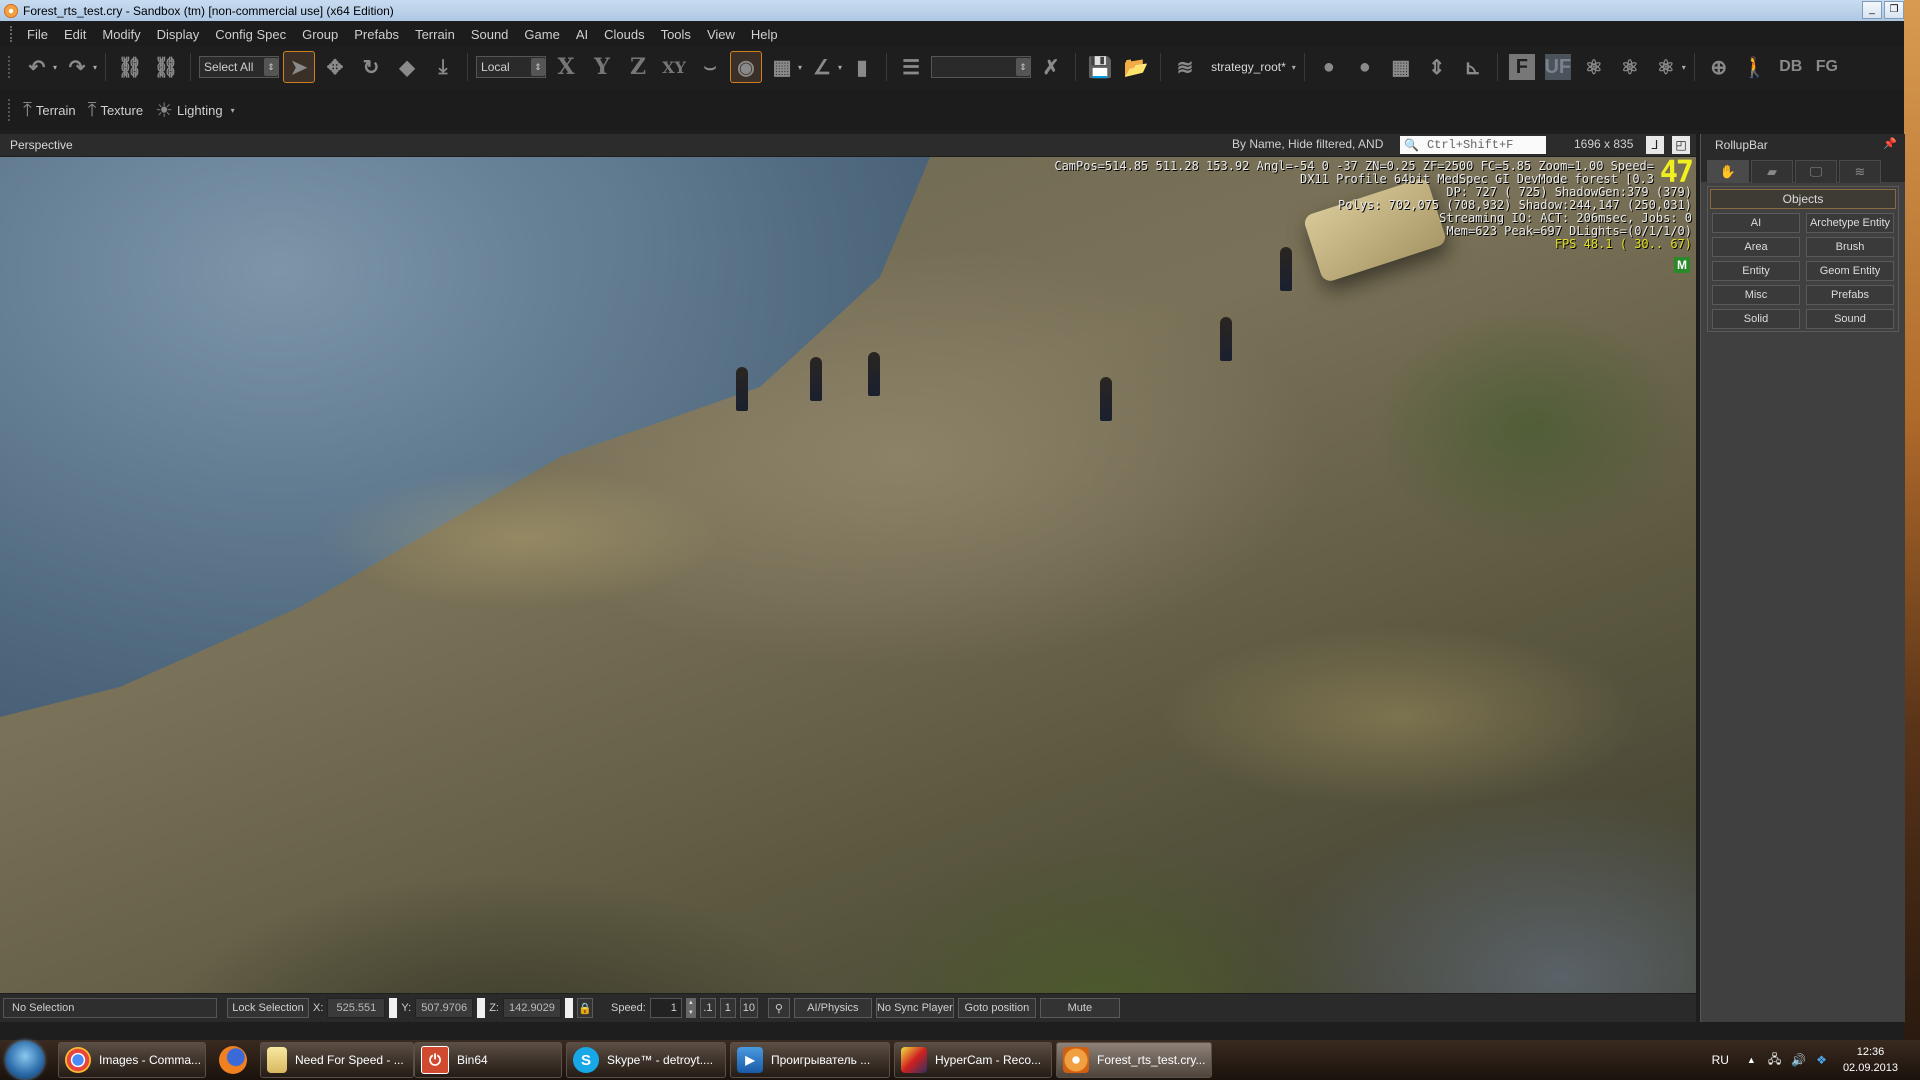  What do you see at coordinates (665, 1008) in the screenshot?
I see `speed-input: 1` at bounding box center [665, 1008].